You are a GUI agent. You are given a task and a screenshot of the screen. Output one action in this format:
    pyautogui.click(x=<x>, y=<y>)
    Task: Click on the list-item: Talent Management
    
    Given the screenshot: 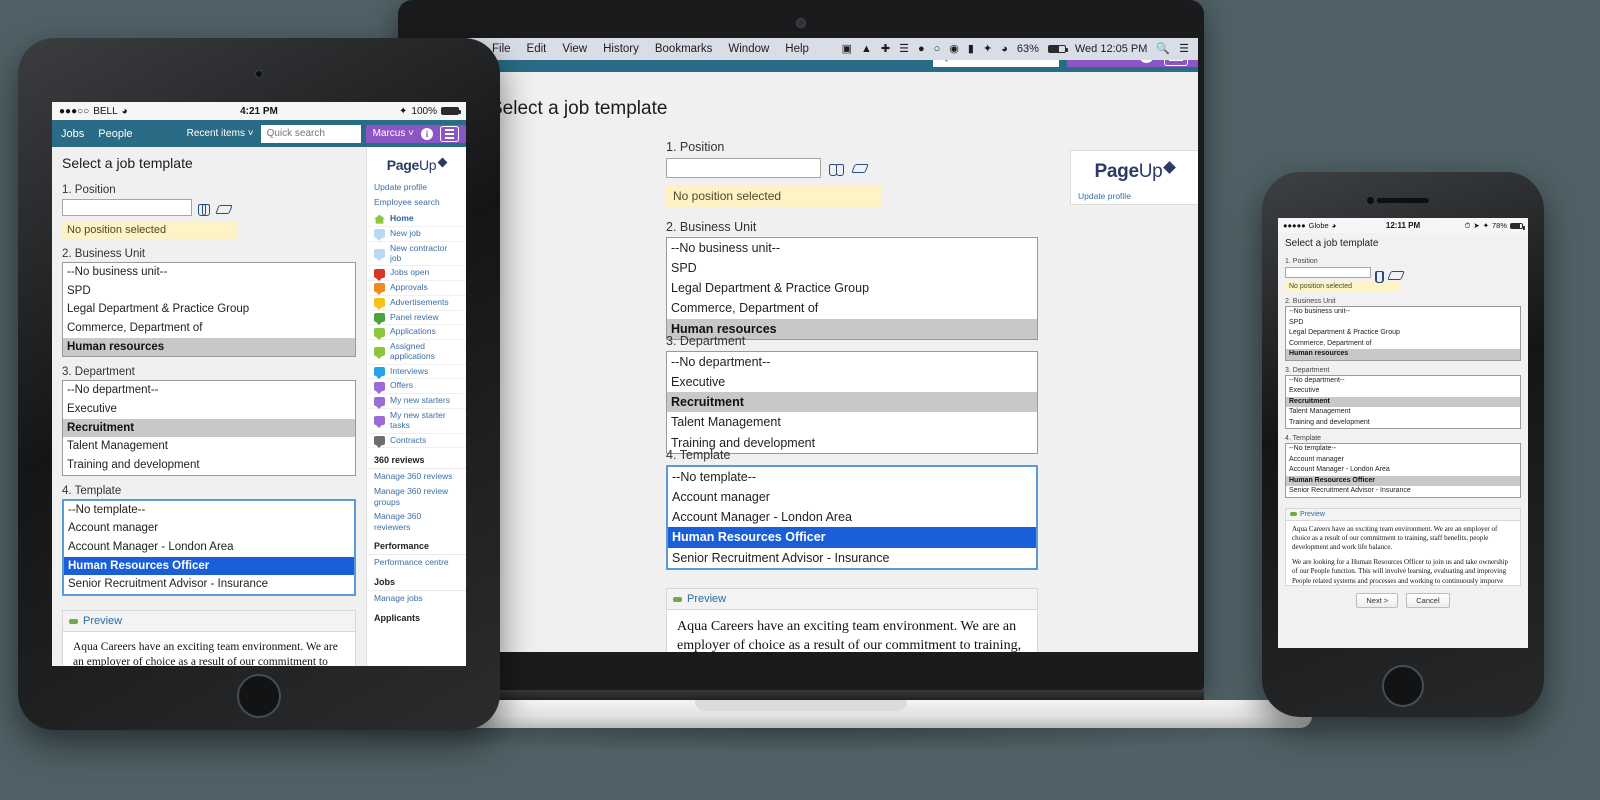 What is the action you would take?
    pyautogui.click(x=1403, y=412)
    